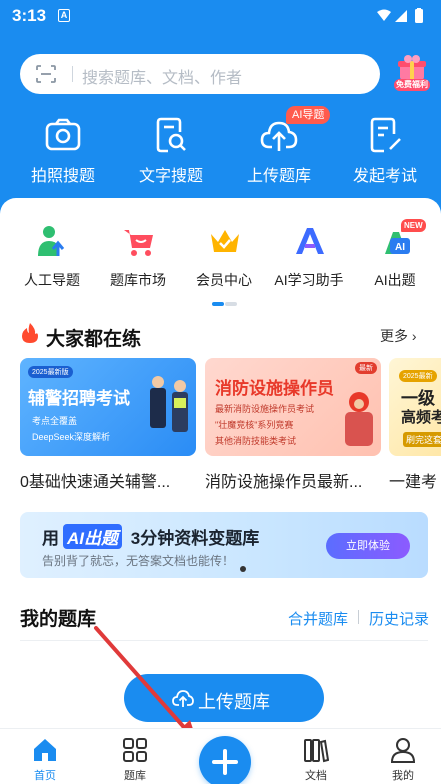  I want to click on shopping-cart-icon, so click(138, 243).